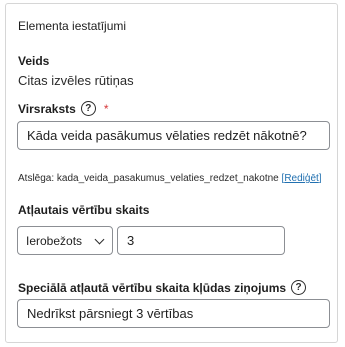  Describe the element at coordinates (54, 240) in the screenshot. I see `limit-type-value: Ierobežots` at that location.